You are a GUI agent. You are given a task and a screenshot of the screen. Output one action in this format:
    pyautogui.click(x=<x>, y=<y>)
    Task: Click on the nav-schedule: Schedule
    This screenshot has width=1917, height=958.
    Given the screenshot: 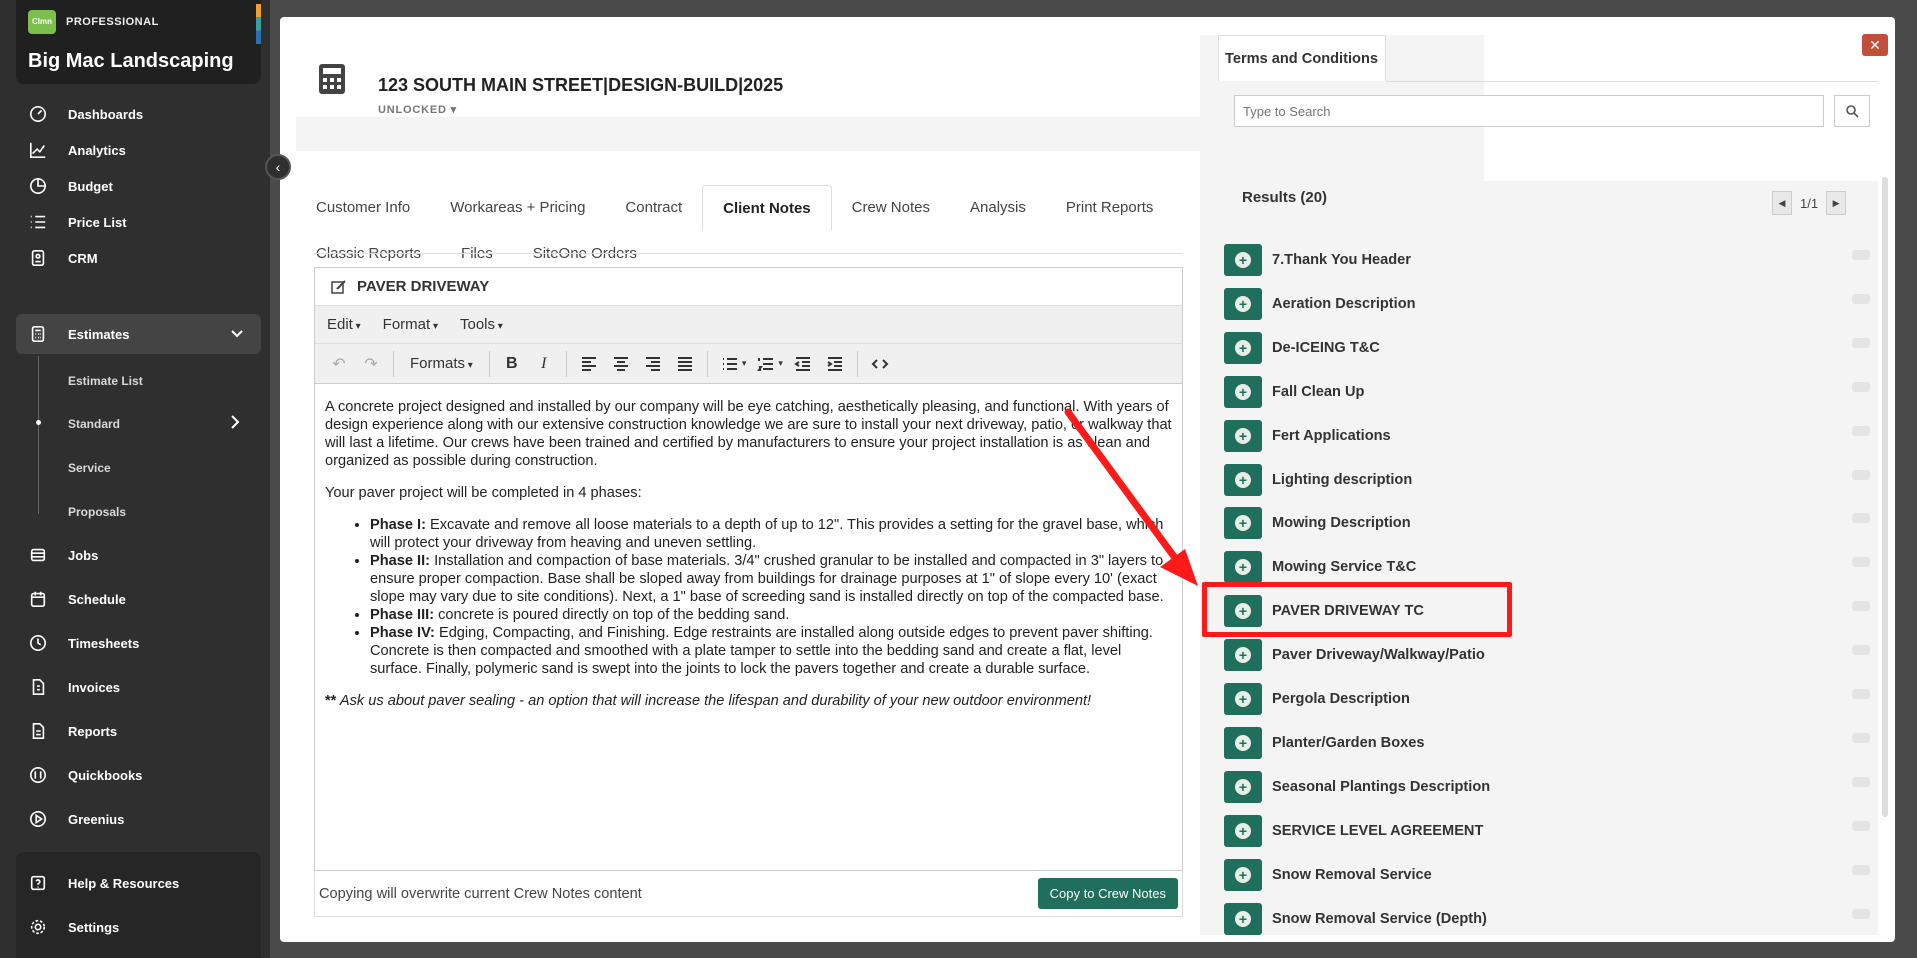 What is the action you would take?
    pyautogui.click(x=138, y=599)
    